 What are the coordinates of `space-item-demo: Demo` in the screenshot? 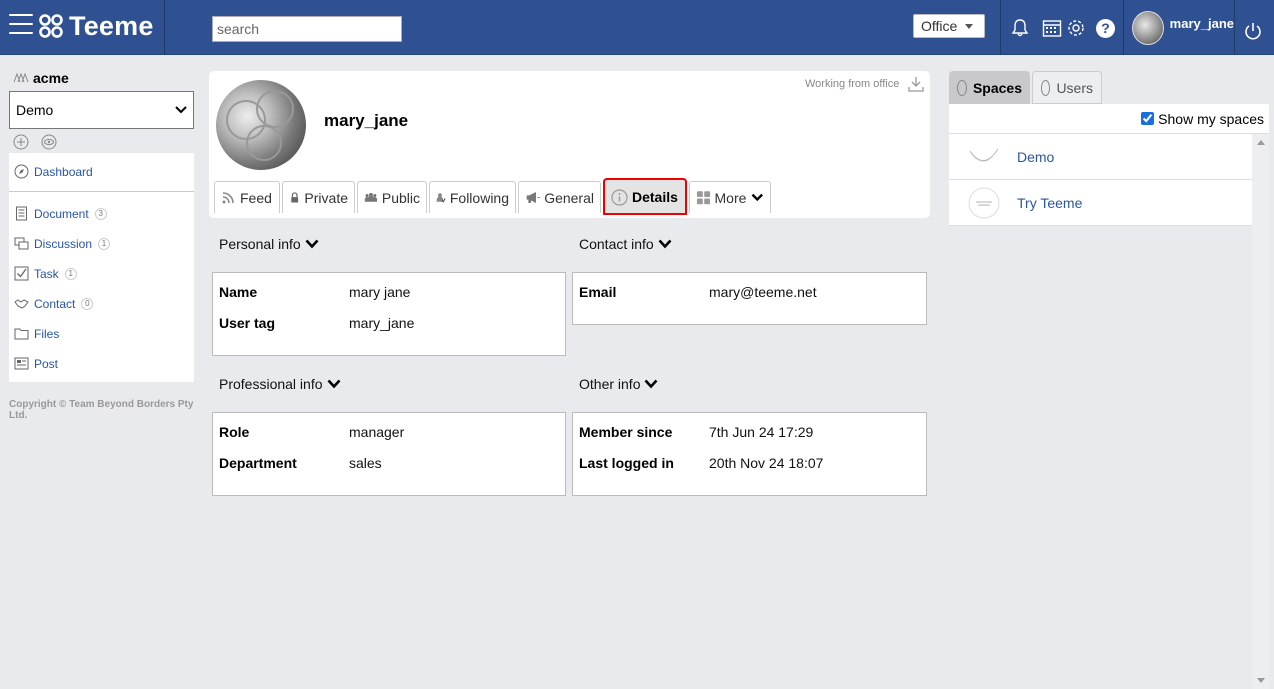 It's located at (1100, 157).